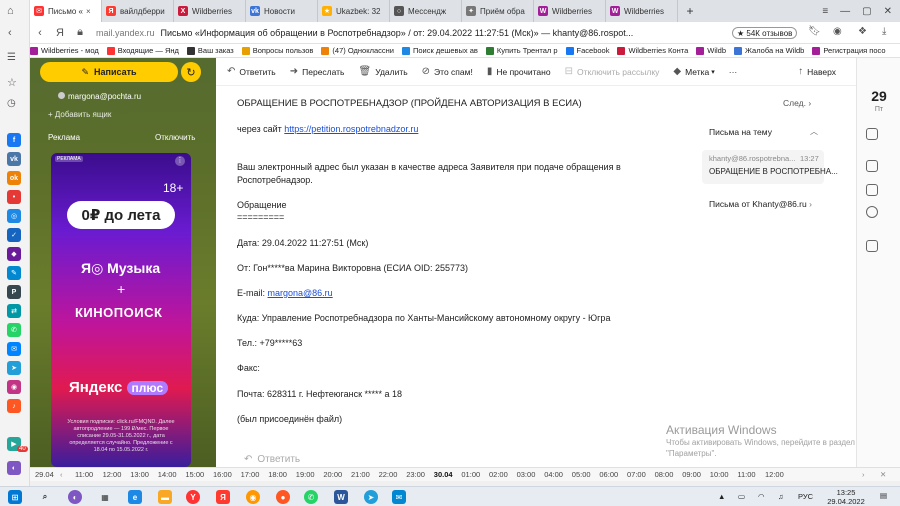  What do you see at coordinates (849, 50) in the screenshot?
I see `bookmark-item: Регистрация посо` at bounding box center [849, 50].